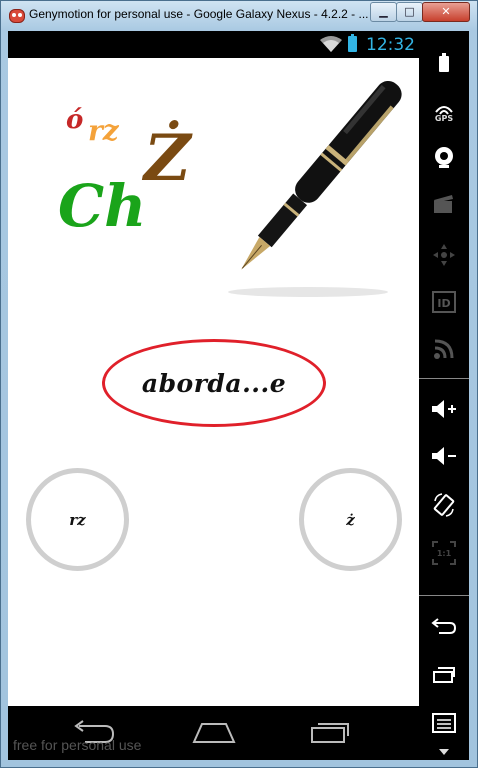 The width and height of the screenshot is (478, 768). I want to click on status-clock: 12:32, so click(390, 45).